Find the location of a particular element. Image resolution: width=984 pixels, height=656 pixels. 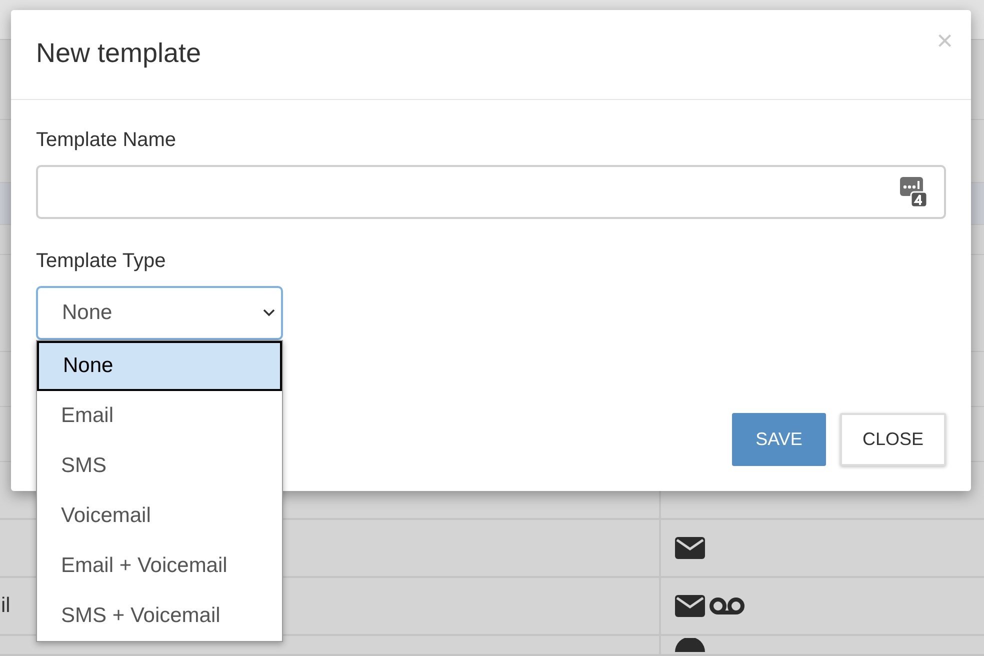

dialog-title: New template is located at coordinates (119, 53).